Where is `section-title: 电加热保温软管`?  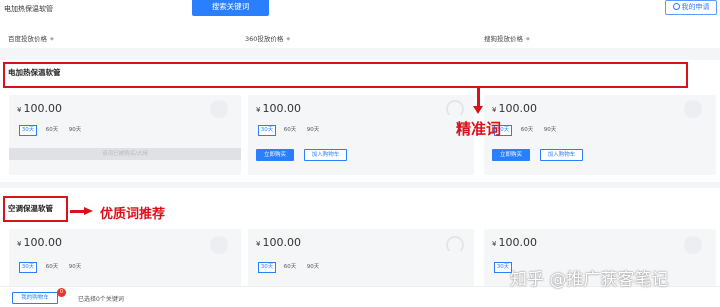 section-title: 电加热保温软管 is located at coordinates (34, 72).